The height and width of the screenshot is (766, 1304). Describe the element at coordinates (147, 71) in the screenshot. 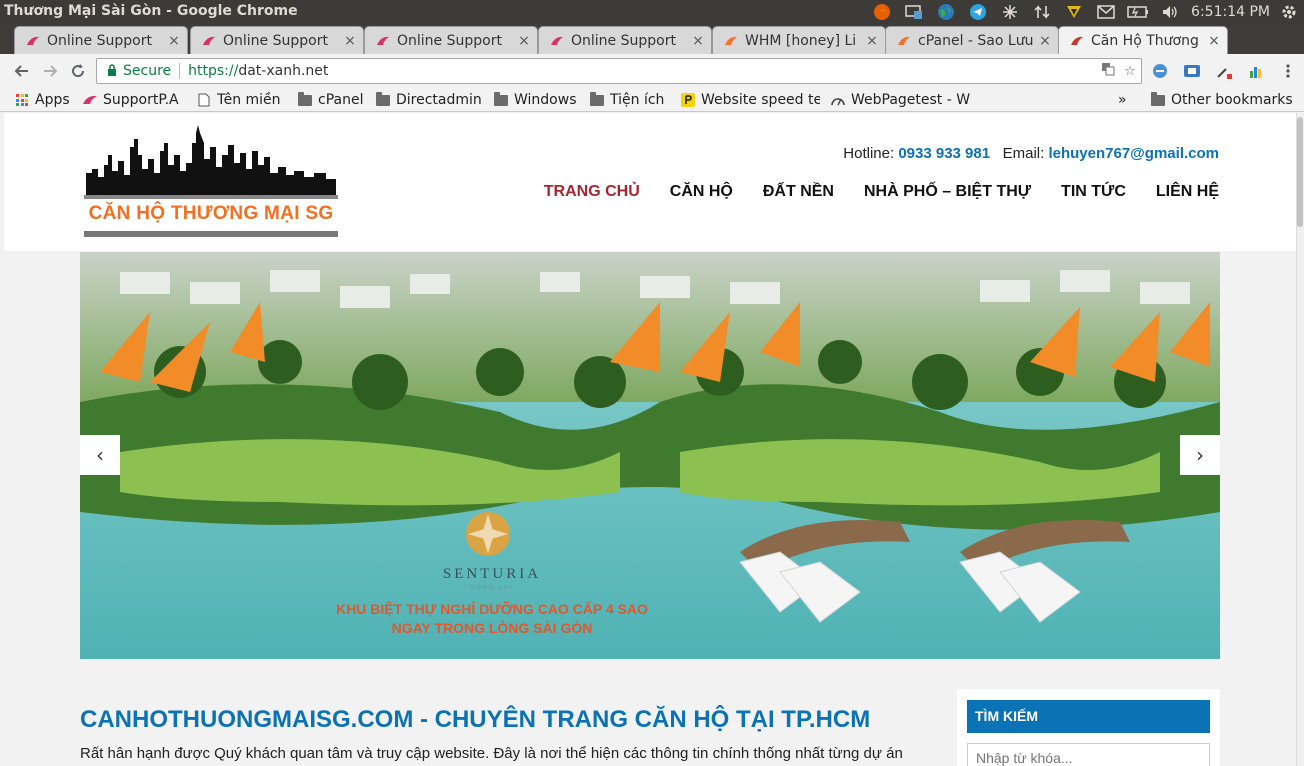

I see `secure-label: Secure` at that location.